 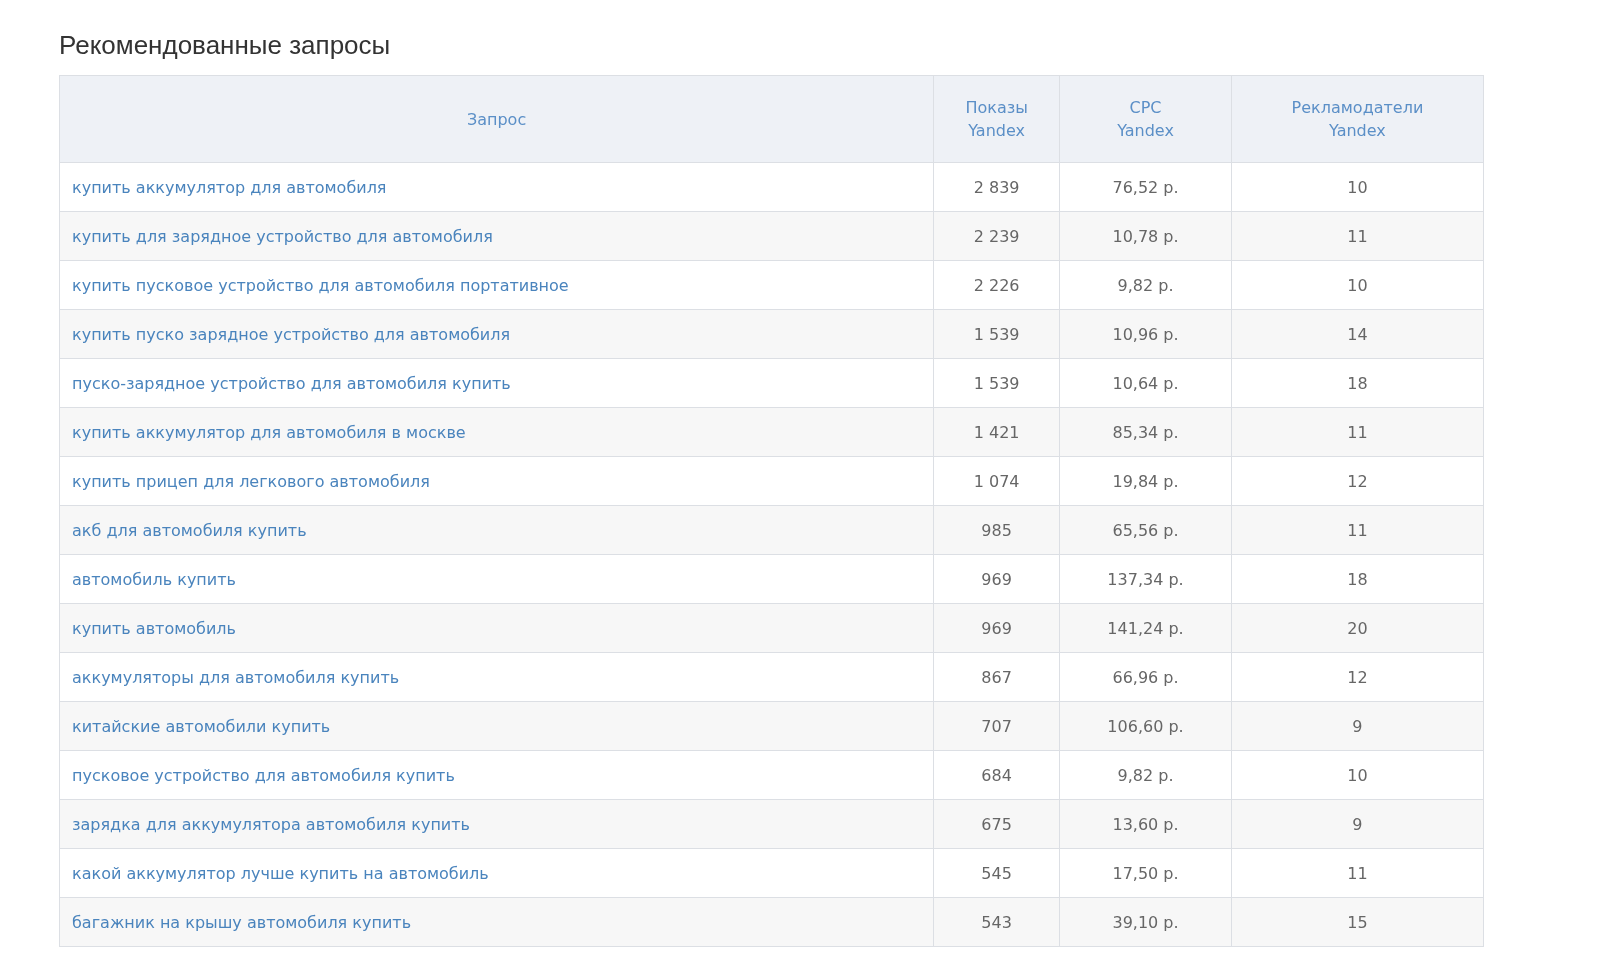 What do you see at coordinates (996, 236) in the screenshot?
I see `table-cell: 2 239` at bounding box center [996, 236].